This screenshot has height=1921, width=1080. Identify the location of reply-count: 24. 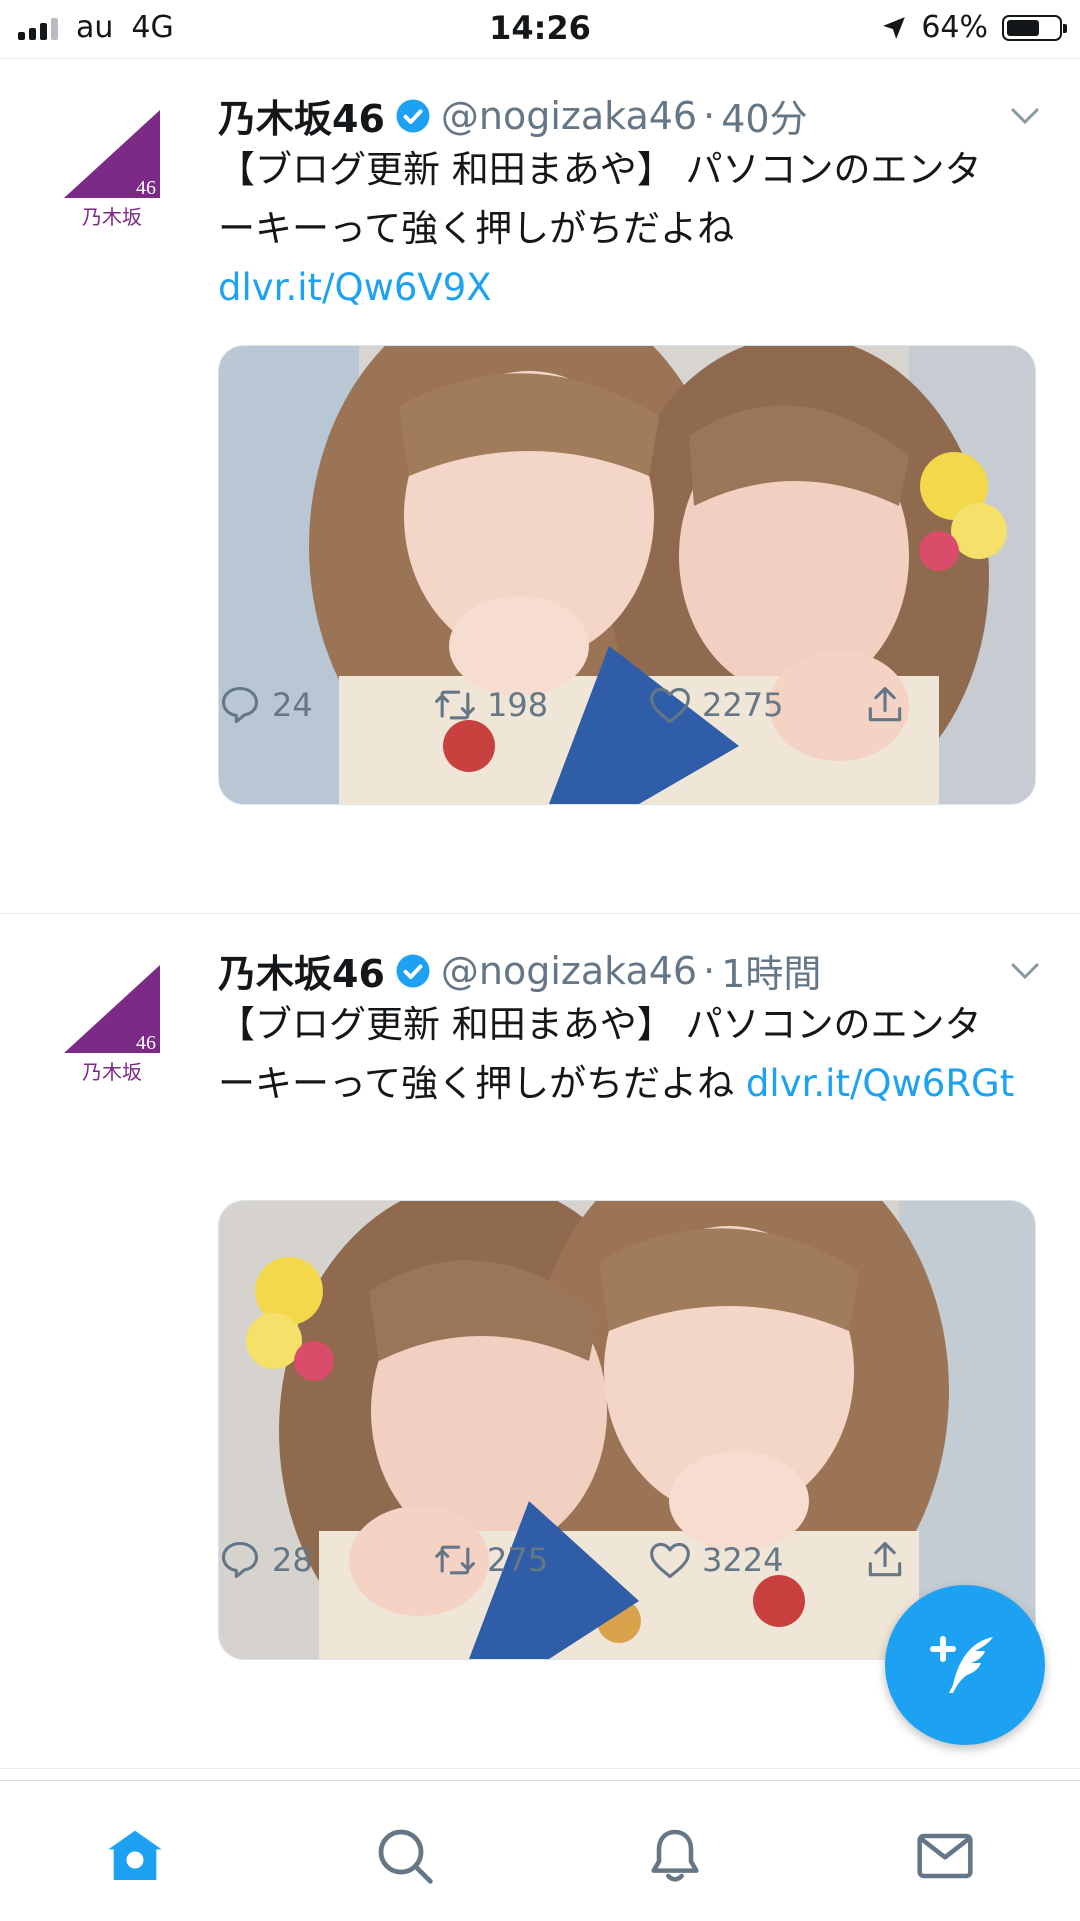
(292, 705).